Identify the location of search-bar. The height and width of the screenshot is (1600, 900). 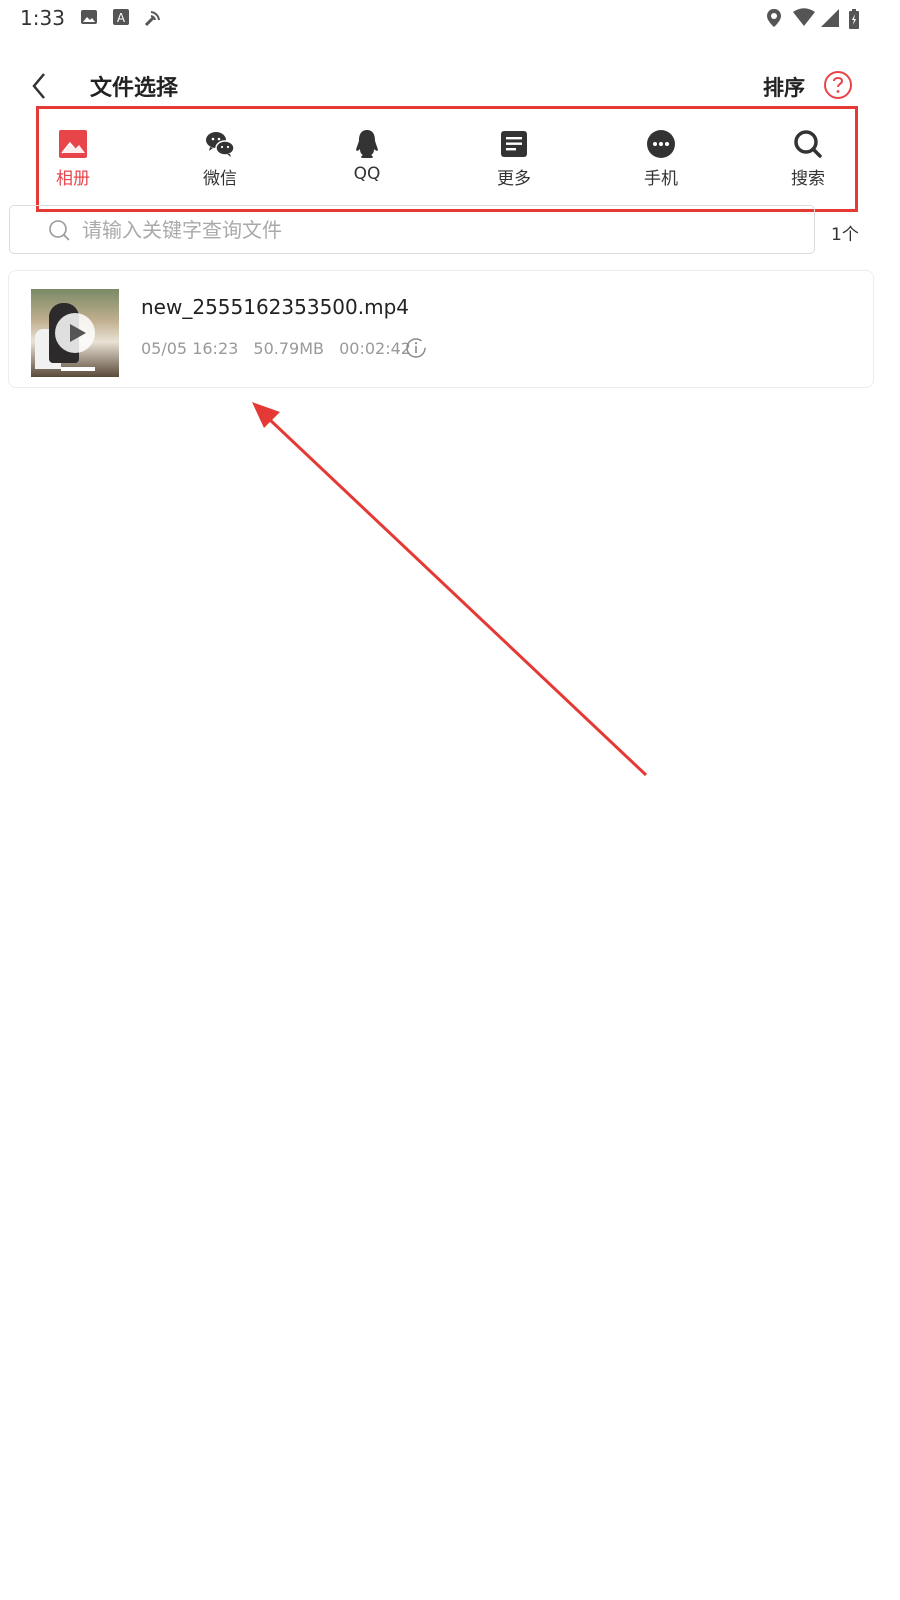
(412, 229).